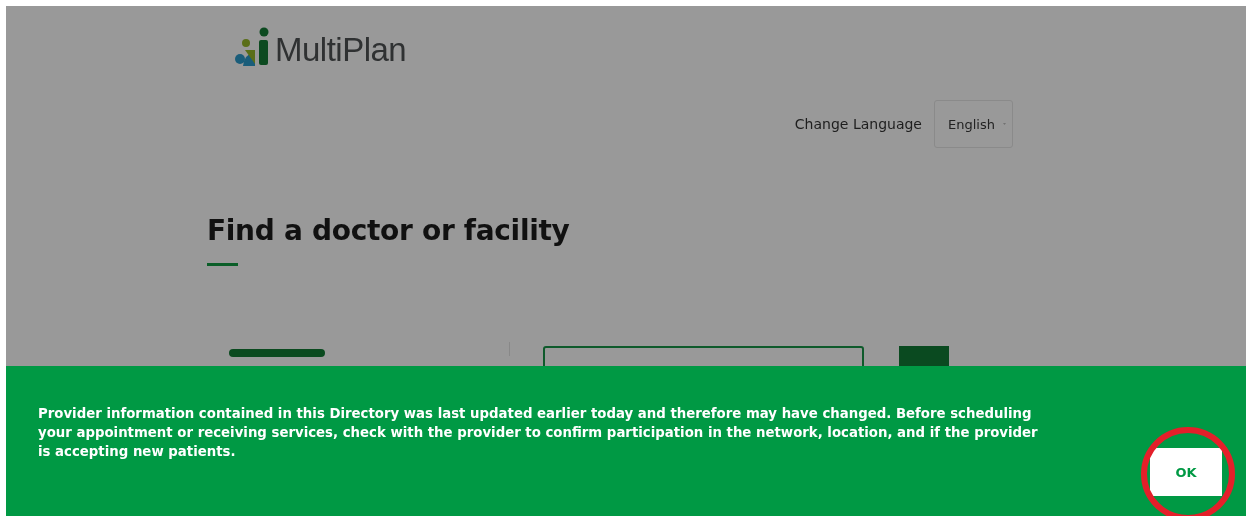 This screenshot has width=1252, height=516. What do you see at coordinates (277, 351) in the screenshot?
I see `partner-logo-icon` at bounding box center [277, 351].